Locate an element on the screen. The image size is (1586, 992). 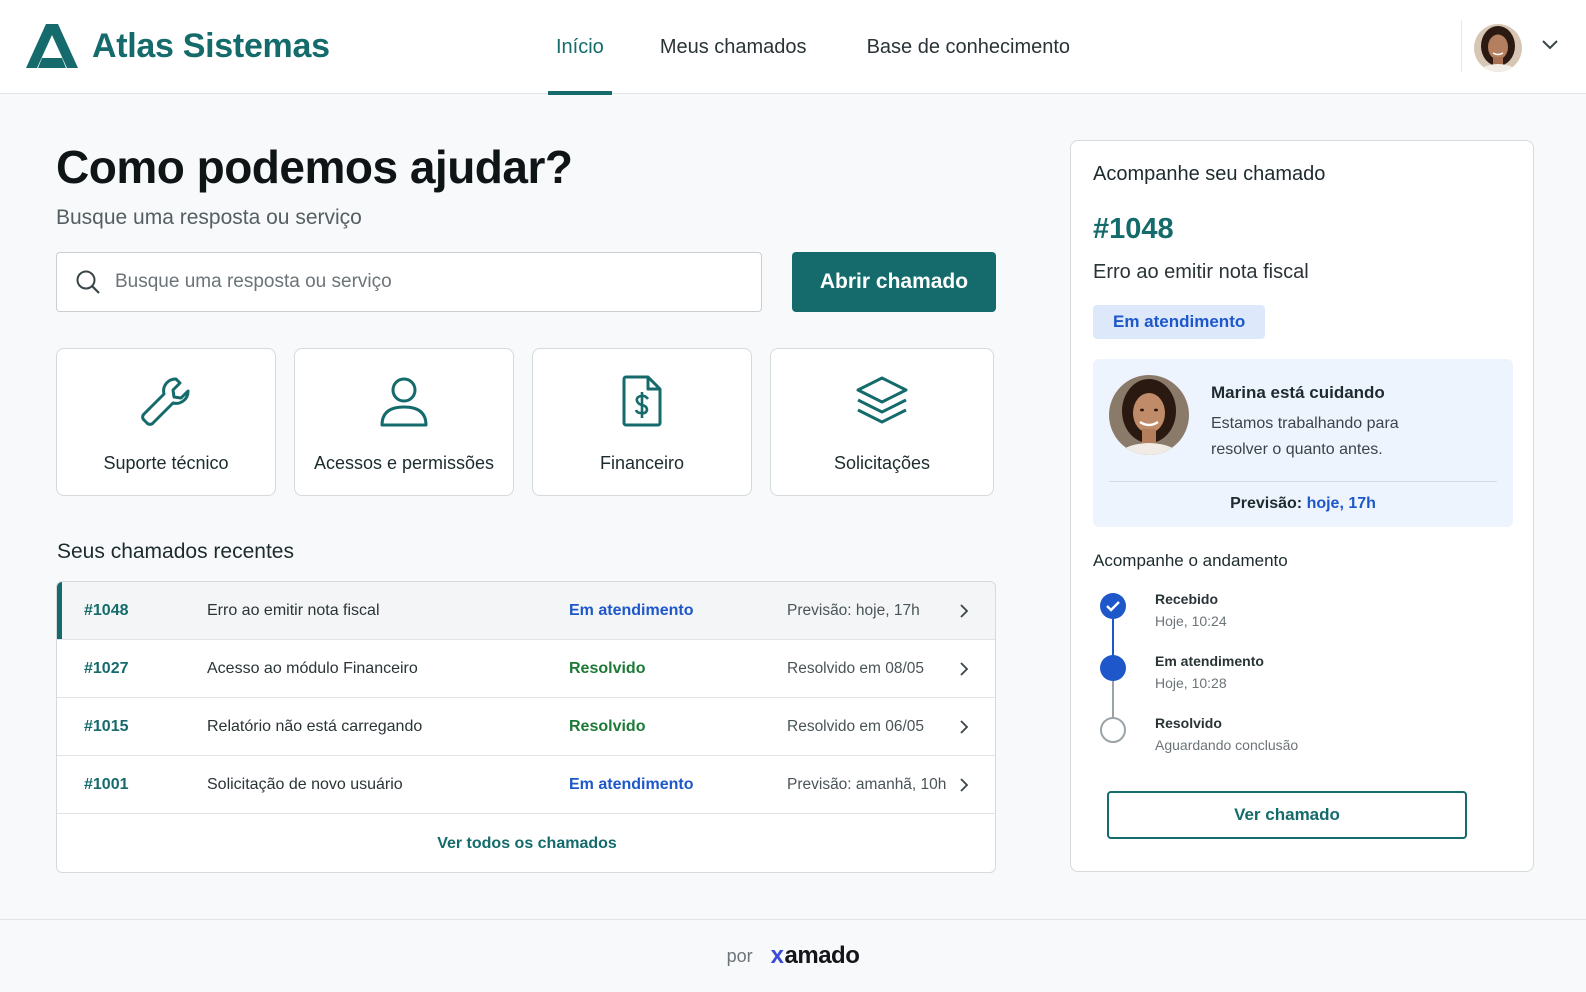
step-time: Aguardando conclusão is located at coordinates (1227, 745).